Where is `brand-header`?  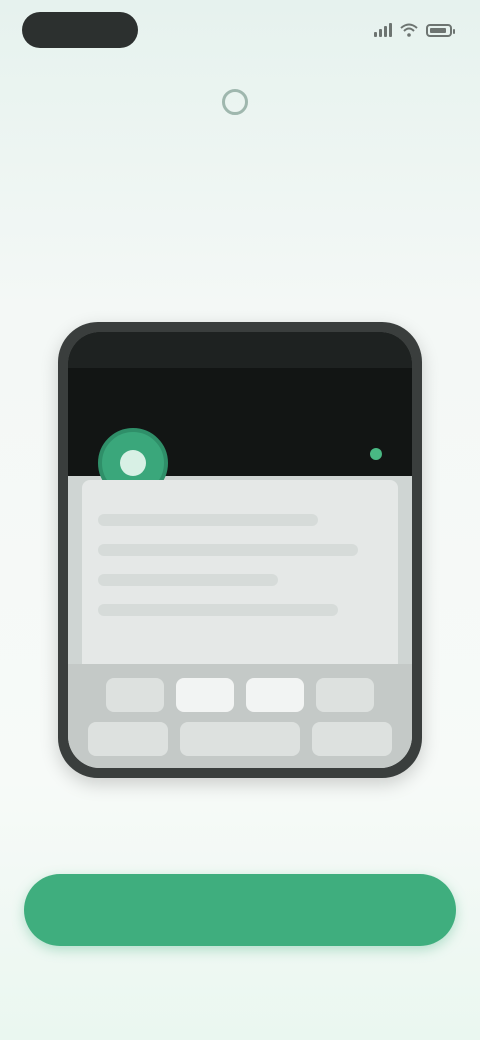 brand-header is located at coordinates (240, 102).